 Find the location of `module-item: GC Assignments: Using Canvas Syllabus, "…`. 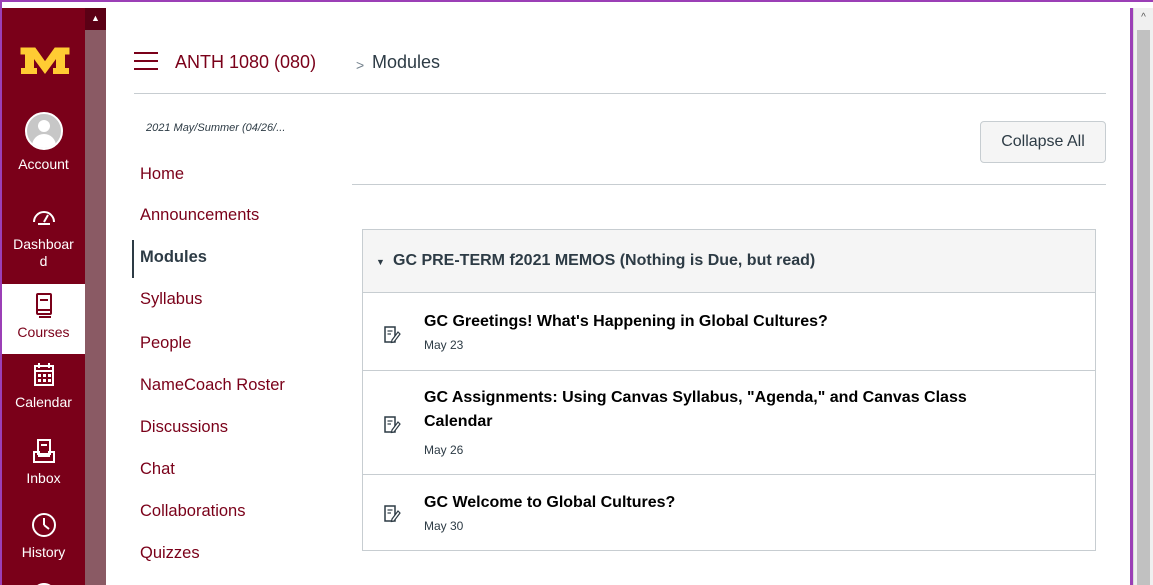

module-item: GC Assignments: Using Canvas Syllabus, "… is located at coordinates (729, 423).